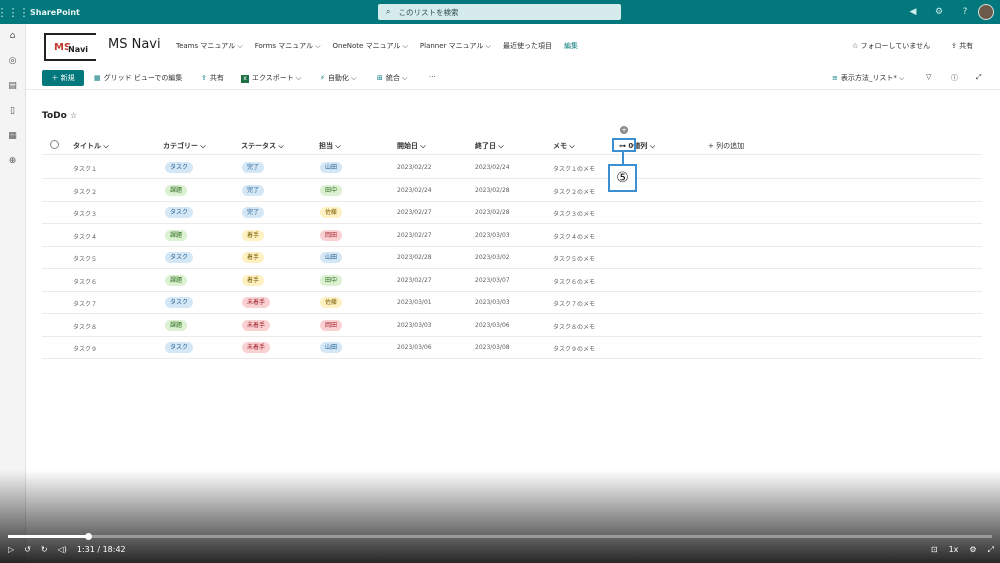 The width and height of the screenshot is (1000, 563). I want to click on suite-bar: ⋮⋮⋮ SharePoint ⌕ このリストを検索 ◀ ⚙ ?, so click(500, 12).